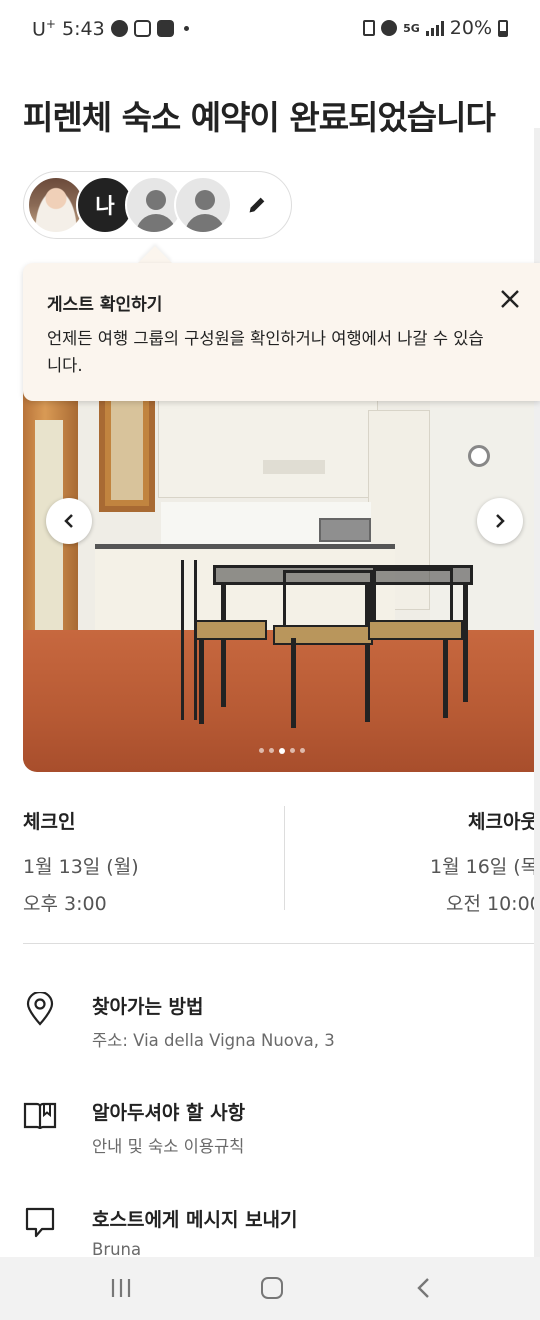 The height and width of the screenshot is (1320, 540). What do you see at coordinates (479, 456) in the screenshot?
I see `wall-clock` at bounding box center [479, 456].